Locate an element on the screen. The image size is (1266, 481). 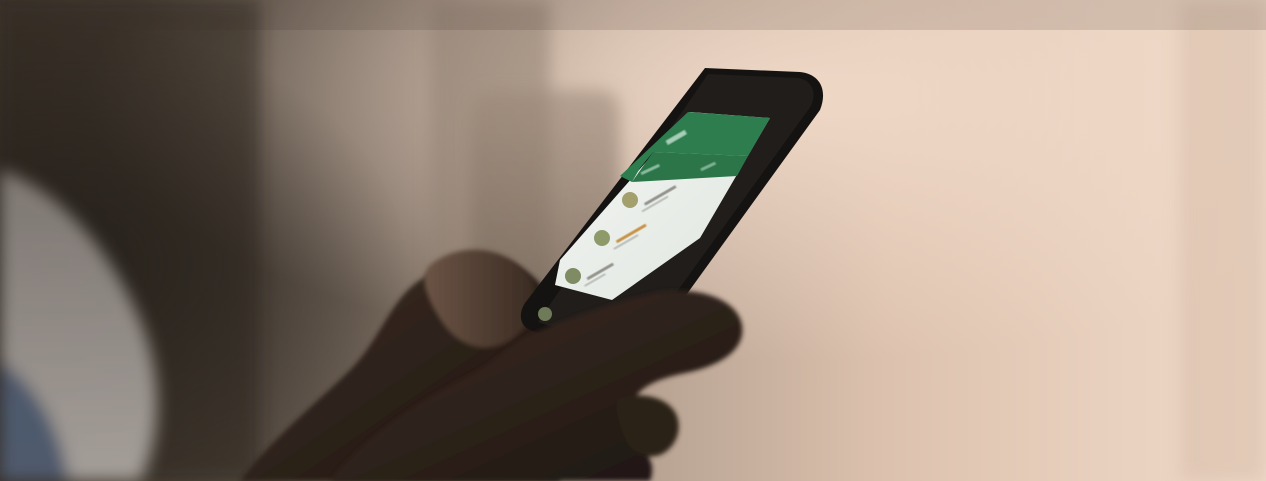
vignette-top is located at coordinates (633, 15).